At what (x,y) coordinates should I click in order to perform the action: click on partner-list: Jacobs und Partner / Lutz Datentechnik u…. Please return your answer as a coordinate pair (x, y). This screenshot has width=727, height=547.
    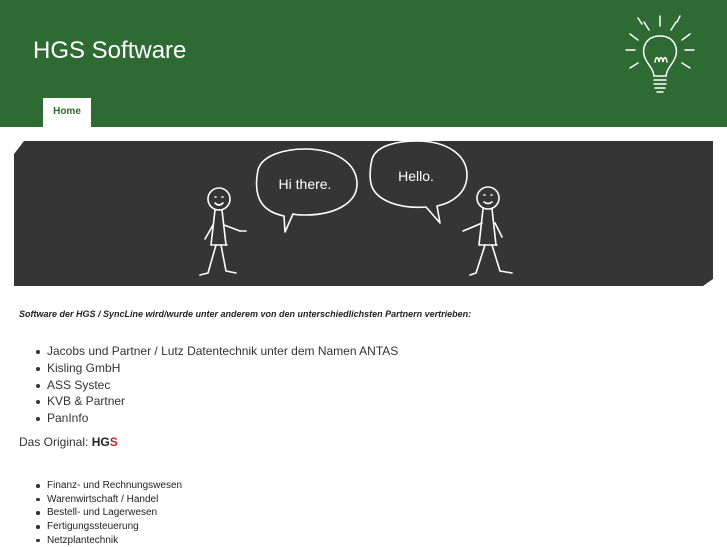
    Looking at the image, I should click on (217, 385).